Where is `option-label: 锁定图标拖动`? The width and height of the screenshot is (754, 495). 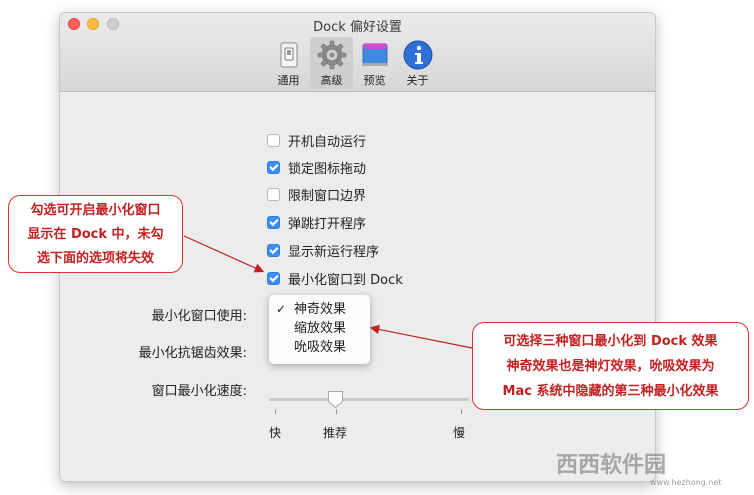
option-label: 锁定图标拖动 is located at coordinates (327, 169).